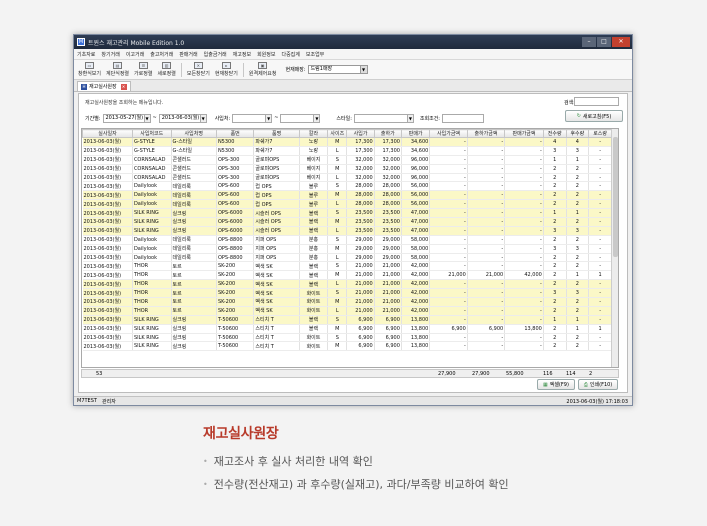 The width and height of the screenshot is (707, 526). Describe the element at coordinates (193, 133) in the screenshot. I see `column-header: 사입처명` at that location.